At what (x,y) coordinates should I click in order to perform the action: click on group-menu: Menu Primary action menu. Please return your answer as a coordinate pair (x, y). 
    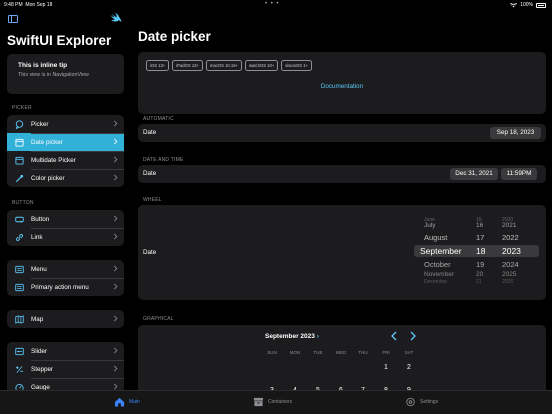
    Looking at the image, I should click on (65, 278).